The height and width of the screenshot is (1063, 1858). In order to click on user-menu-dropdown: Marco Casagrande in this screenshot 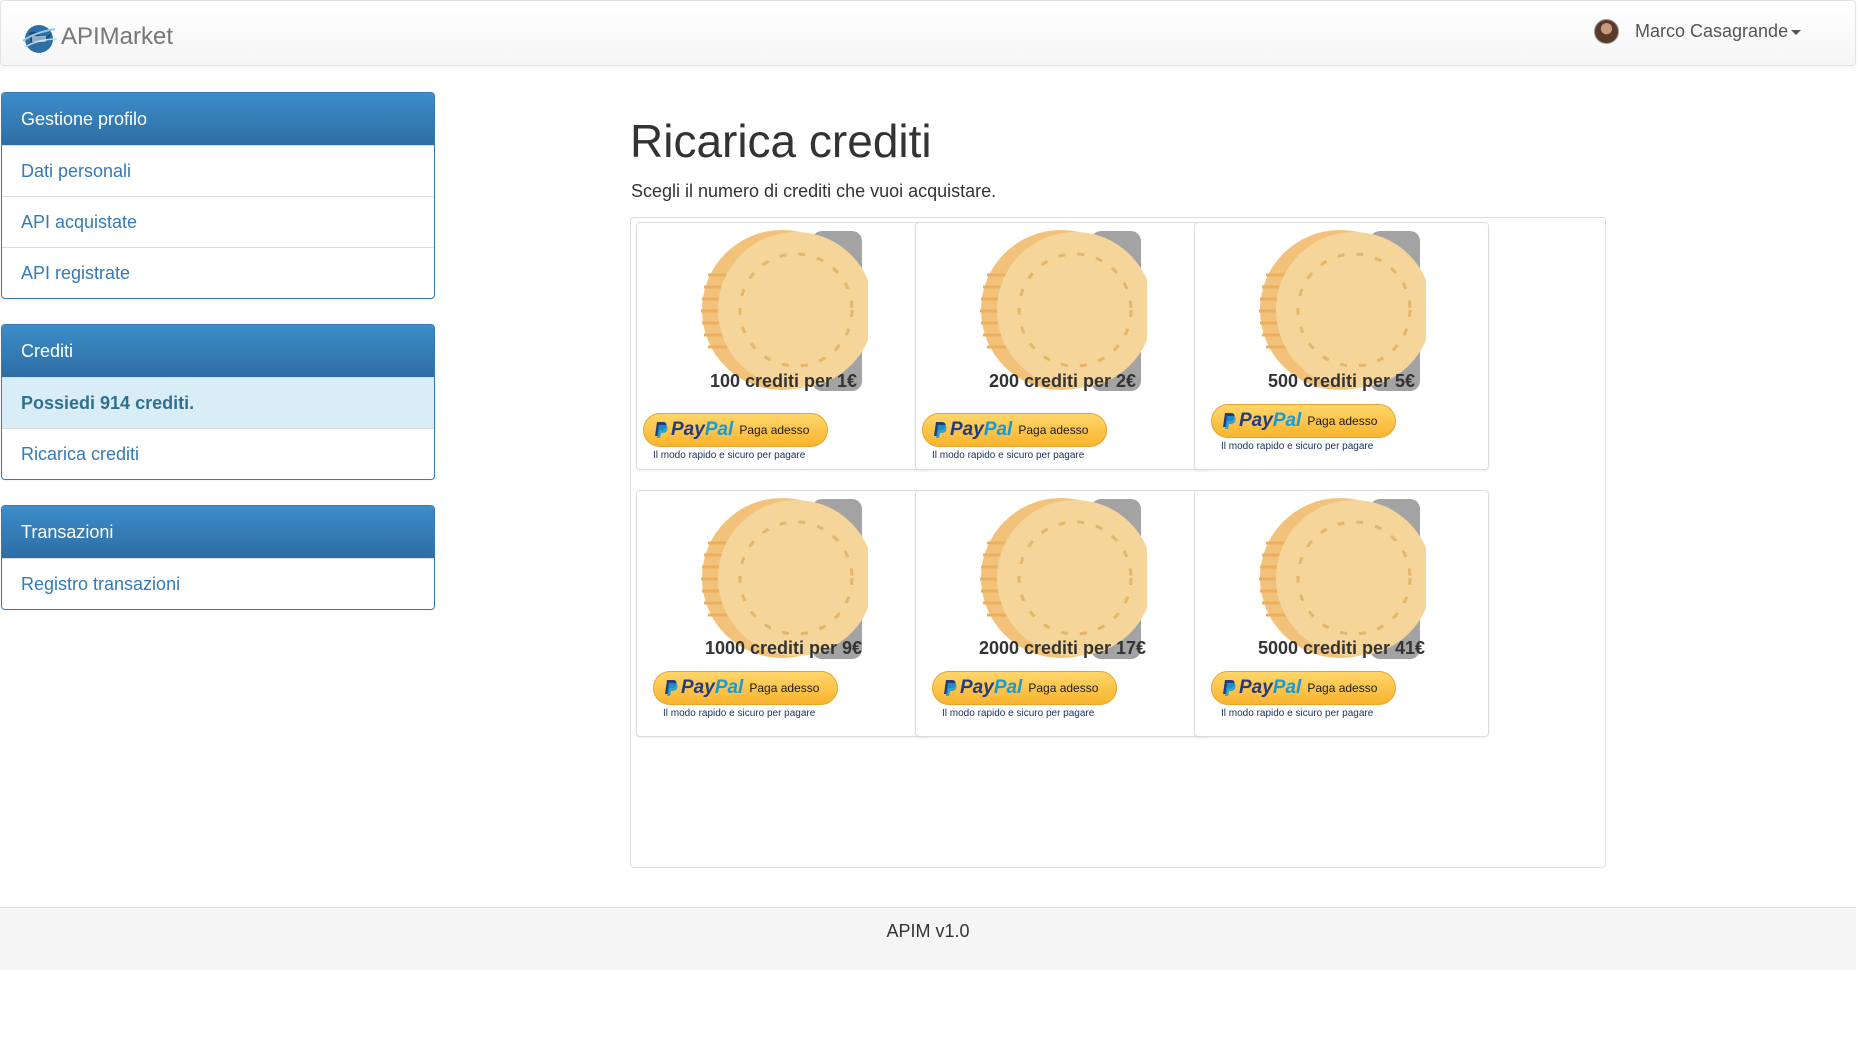, I will do `click(1698, 31)`.